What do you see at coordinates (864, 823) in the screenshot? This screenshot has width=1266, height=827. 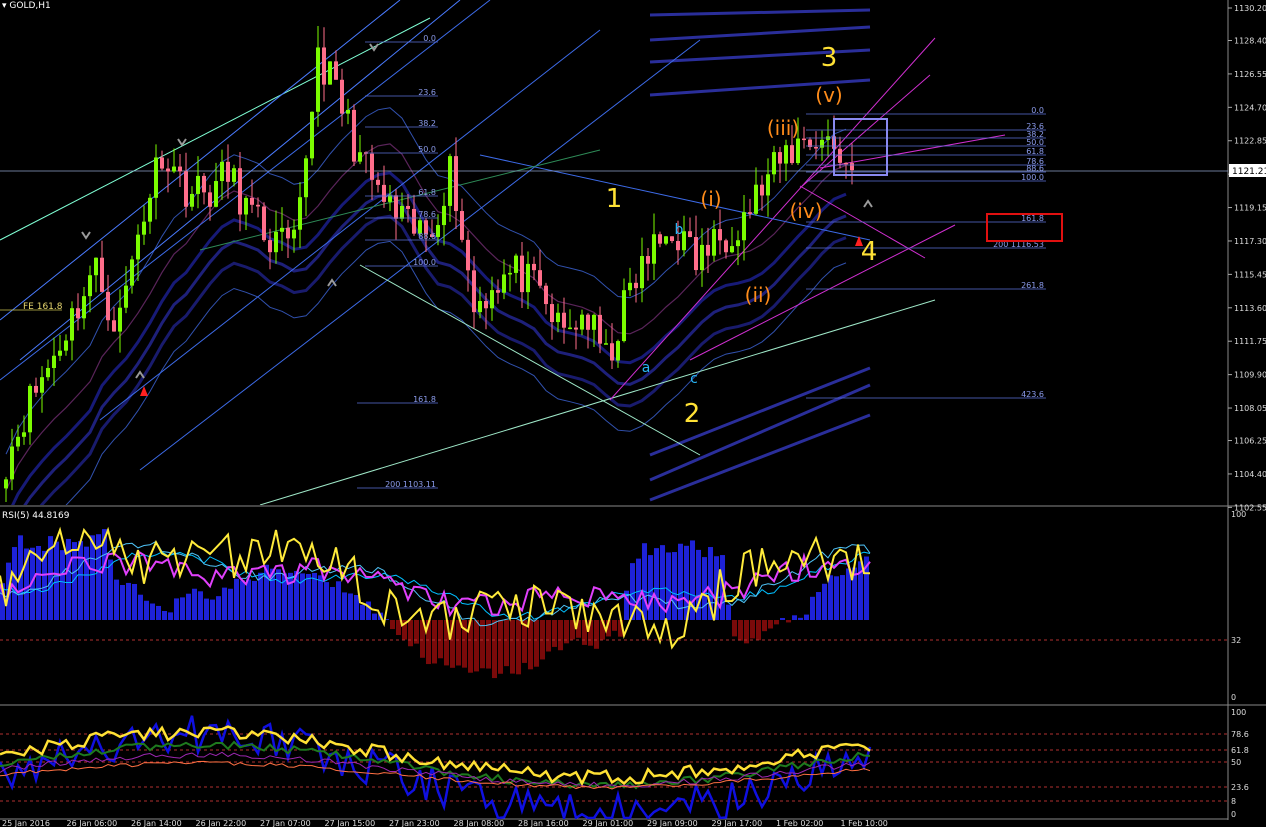 I see `time-axis-label: 1 Feb 10:00` at bounding box center [864, 823].